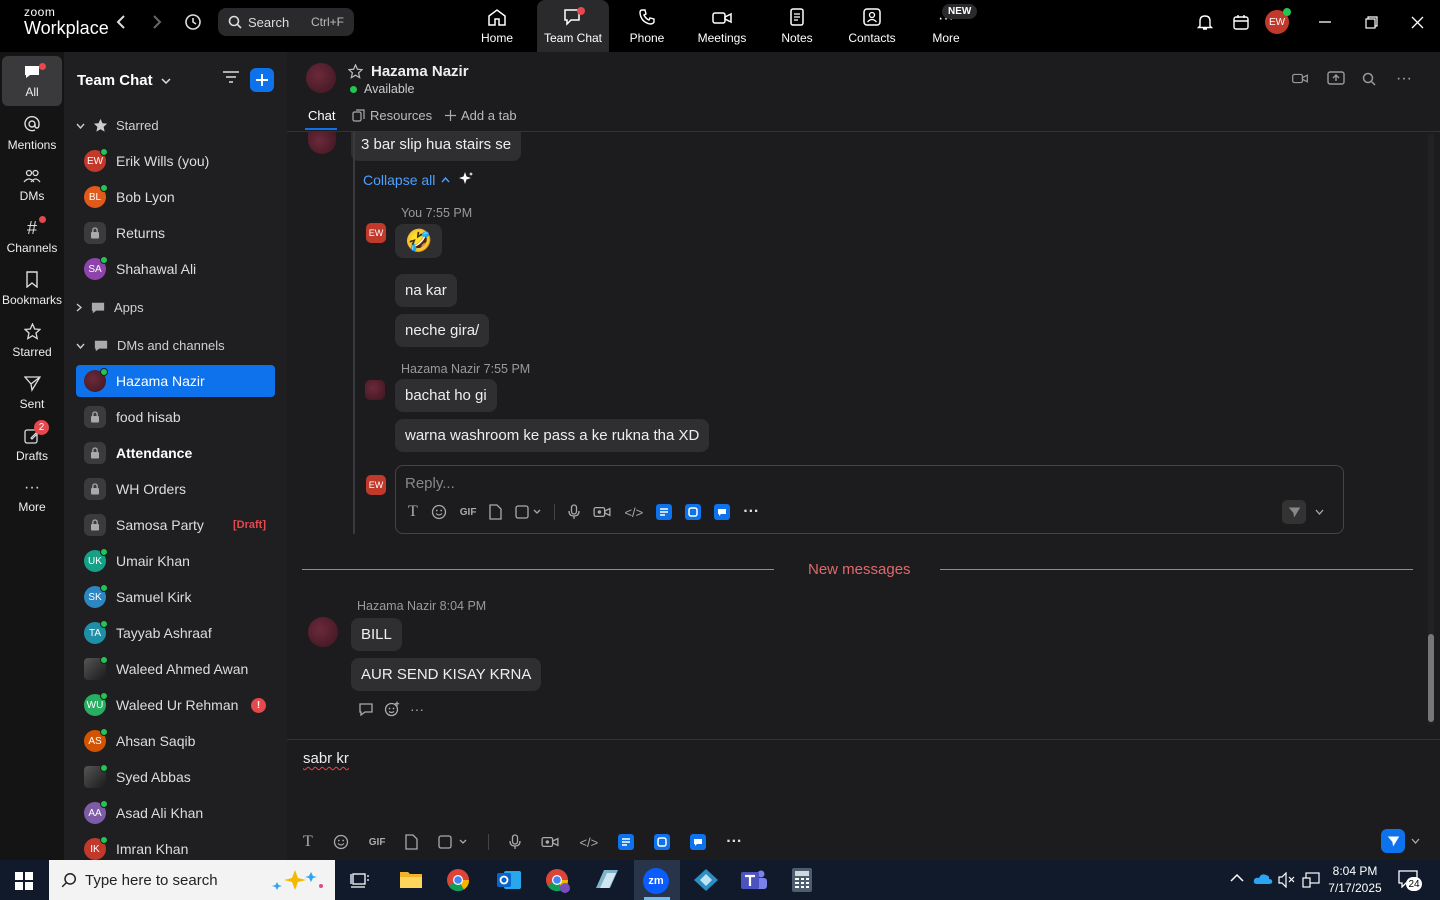  I want to click on sidebar-item-hazama-nazir: Hazama Nazir, so click(175, 381).